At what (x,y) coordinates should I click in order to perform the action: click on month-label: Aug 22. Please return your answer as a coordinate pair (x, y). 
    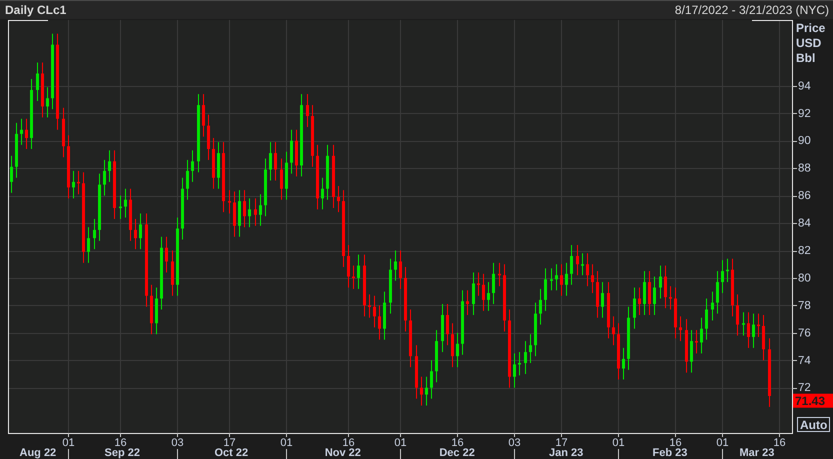
    Looking at the image, I should click on (38, 453).